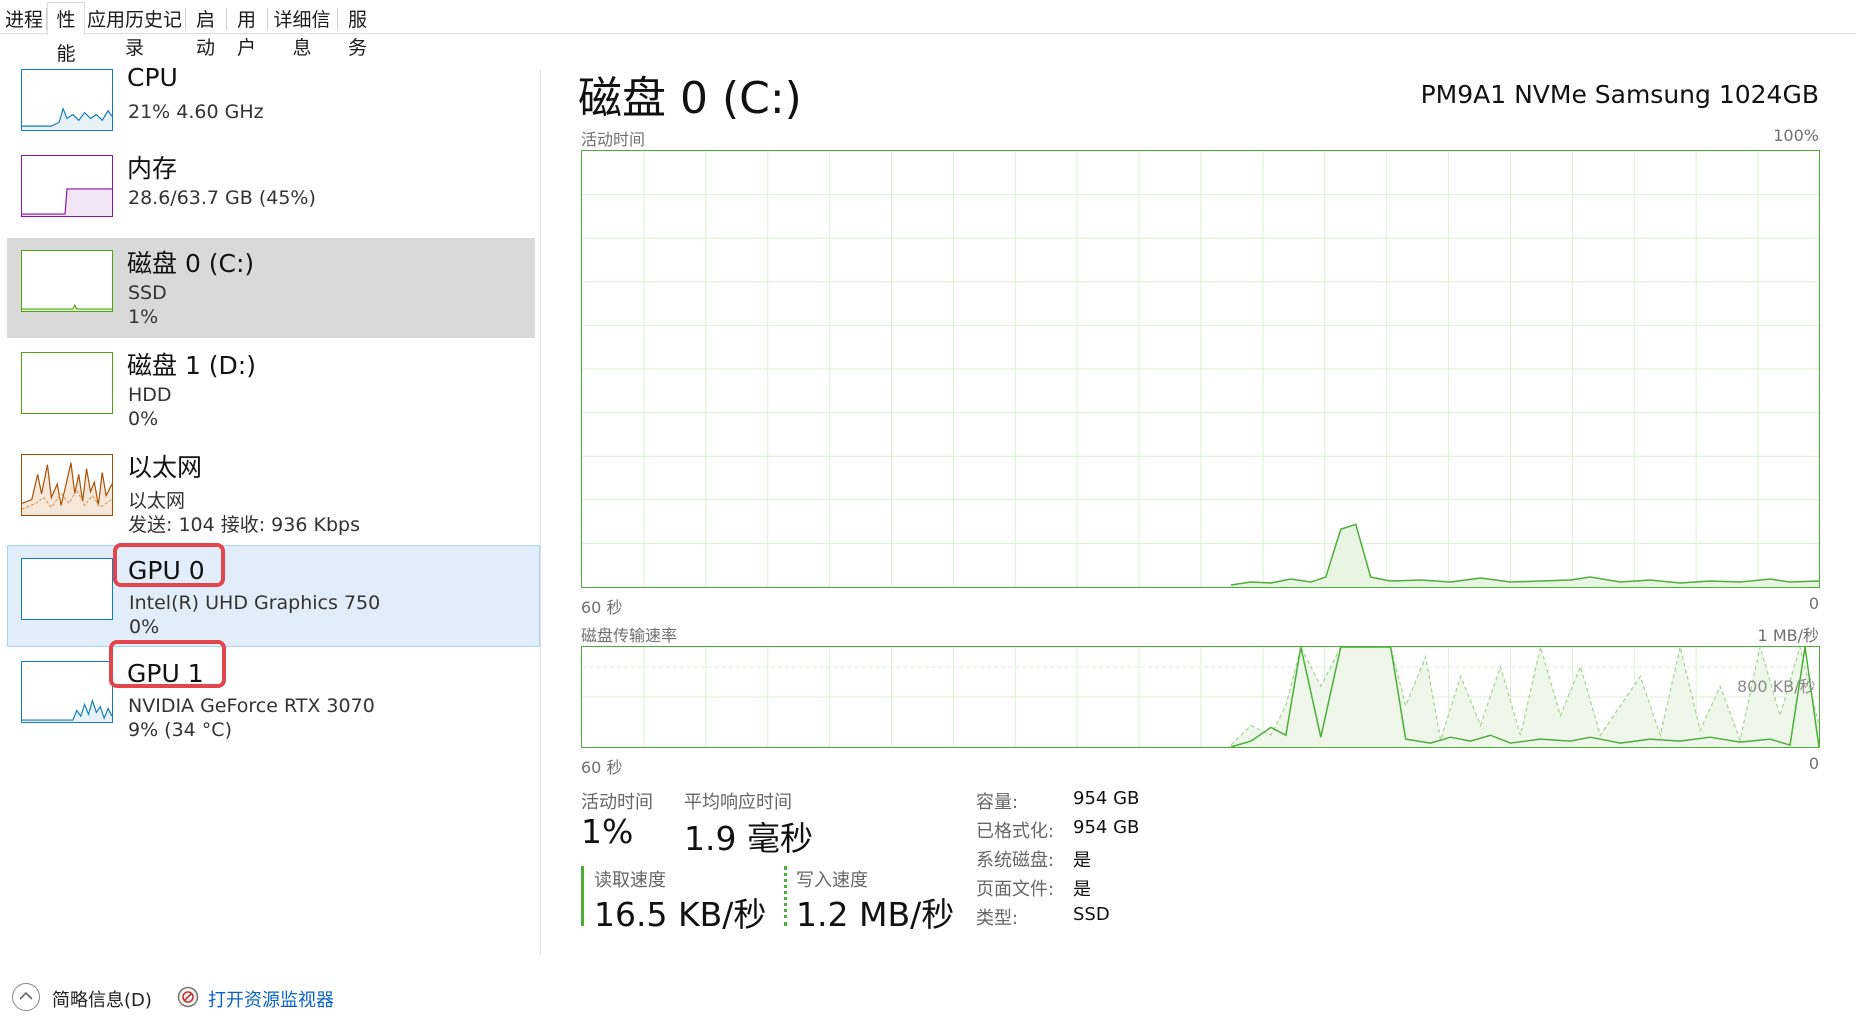 The image size is (1856, 1033). I want to click on active-time-graph-max: 100%, so click(1796, 135).